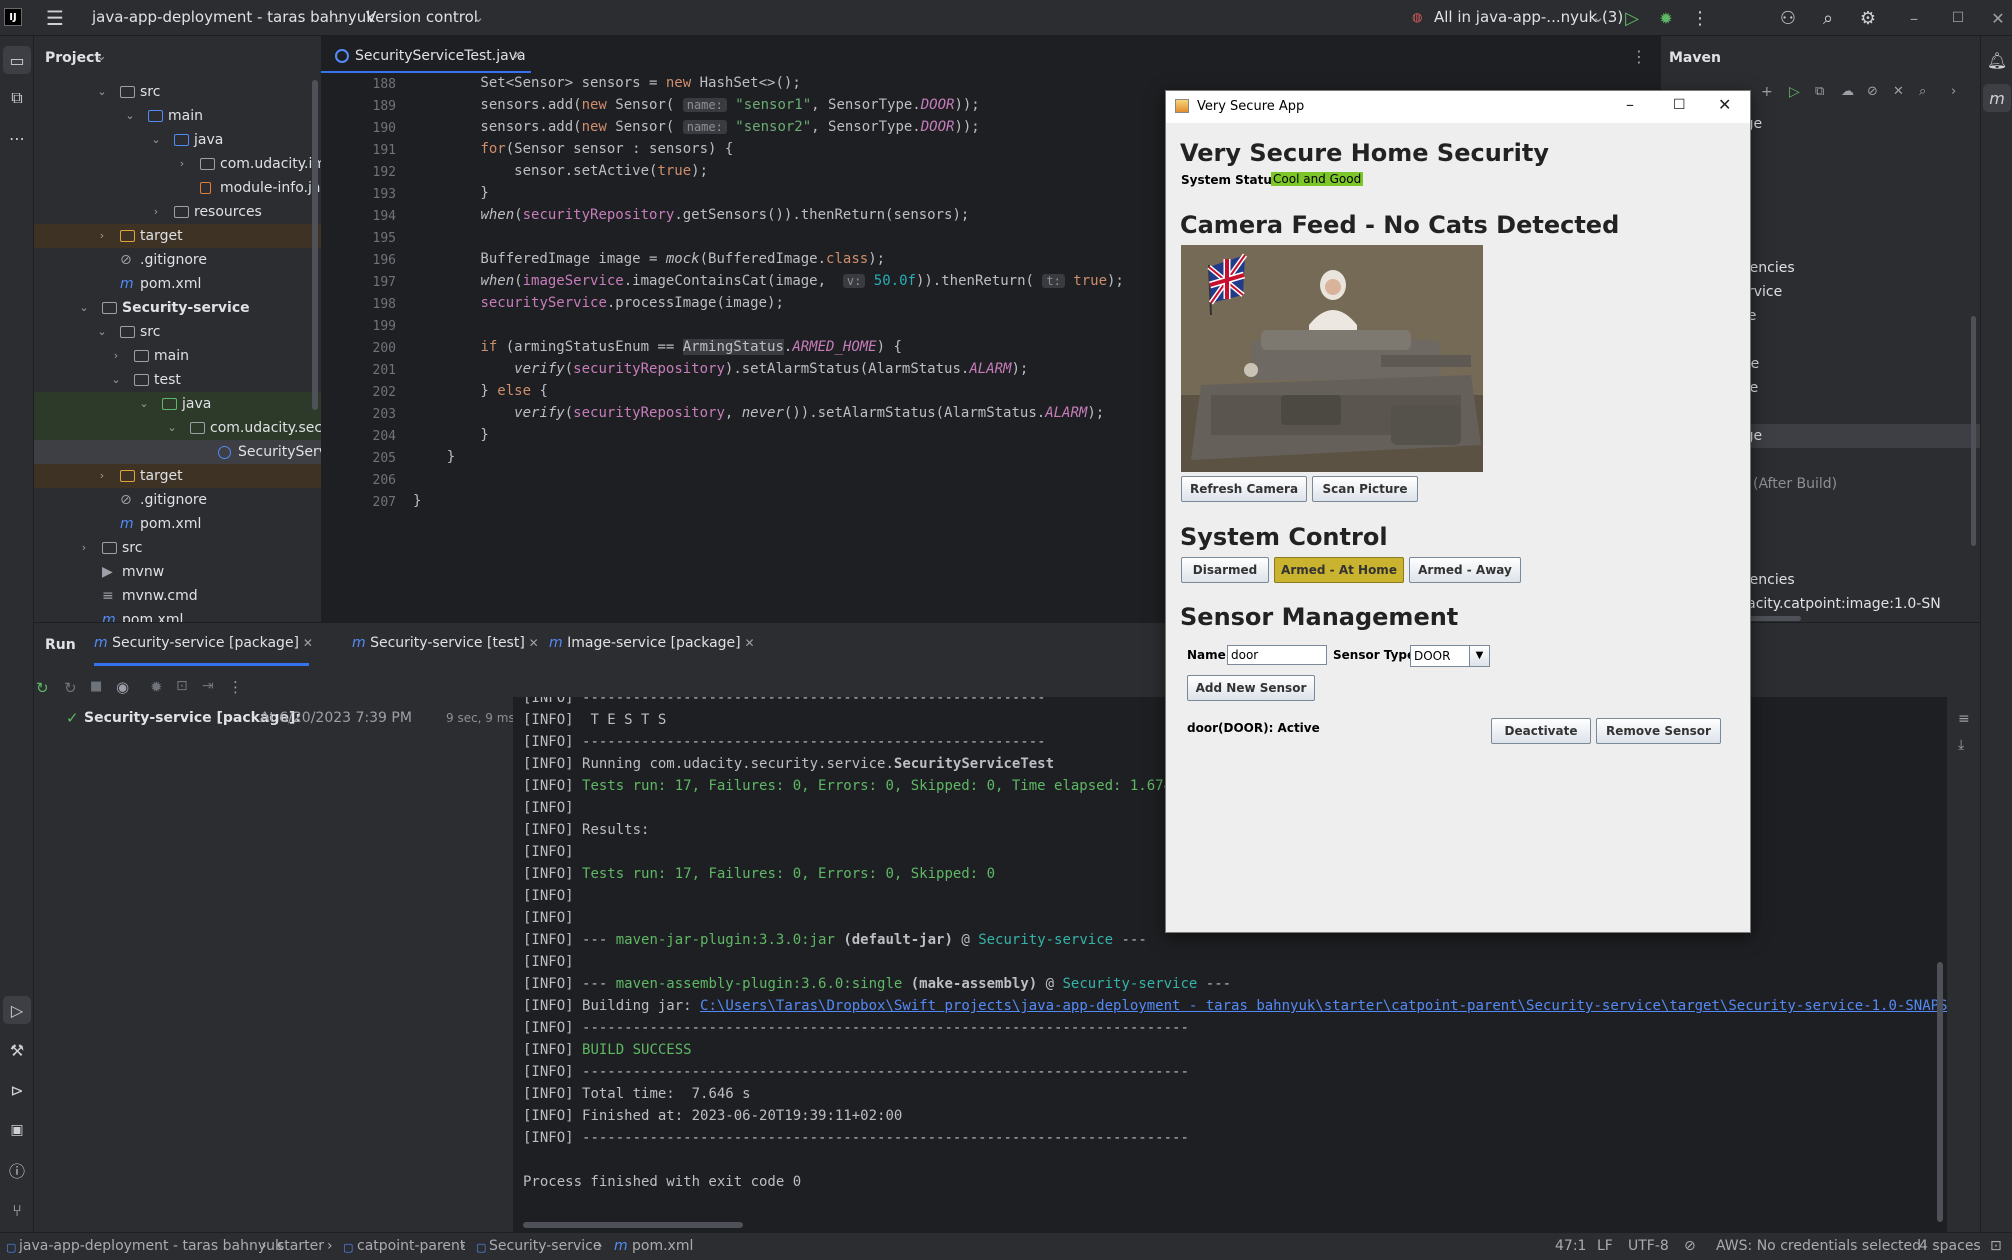 The image size is (2012, 1260). I want to click on soft-wrap-icon: ≡, so click(1964, 719).